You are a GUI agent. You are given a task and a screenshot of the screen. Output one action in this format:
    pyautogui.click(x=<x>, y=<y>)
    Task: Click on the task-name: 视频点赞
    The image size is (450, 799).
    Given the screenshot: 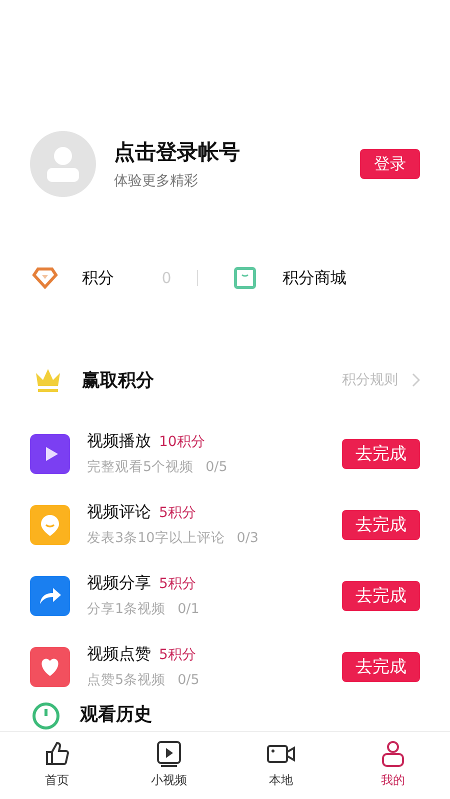 What is the action you would take?
    pyautogui.click(x=119, y=654)
    